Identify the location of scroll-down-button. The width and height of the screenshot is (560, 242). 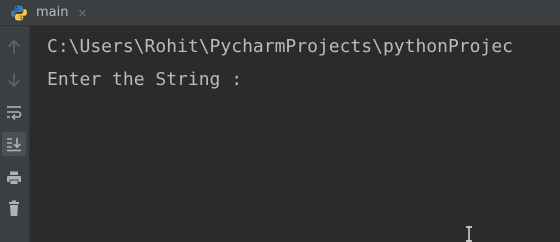
(14, 80).